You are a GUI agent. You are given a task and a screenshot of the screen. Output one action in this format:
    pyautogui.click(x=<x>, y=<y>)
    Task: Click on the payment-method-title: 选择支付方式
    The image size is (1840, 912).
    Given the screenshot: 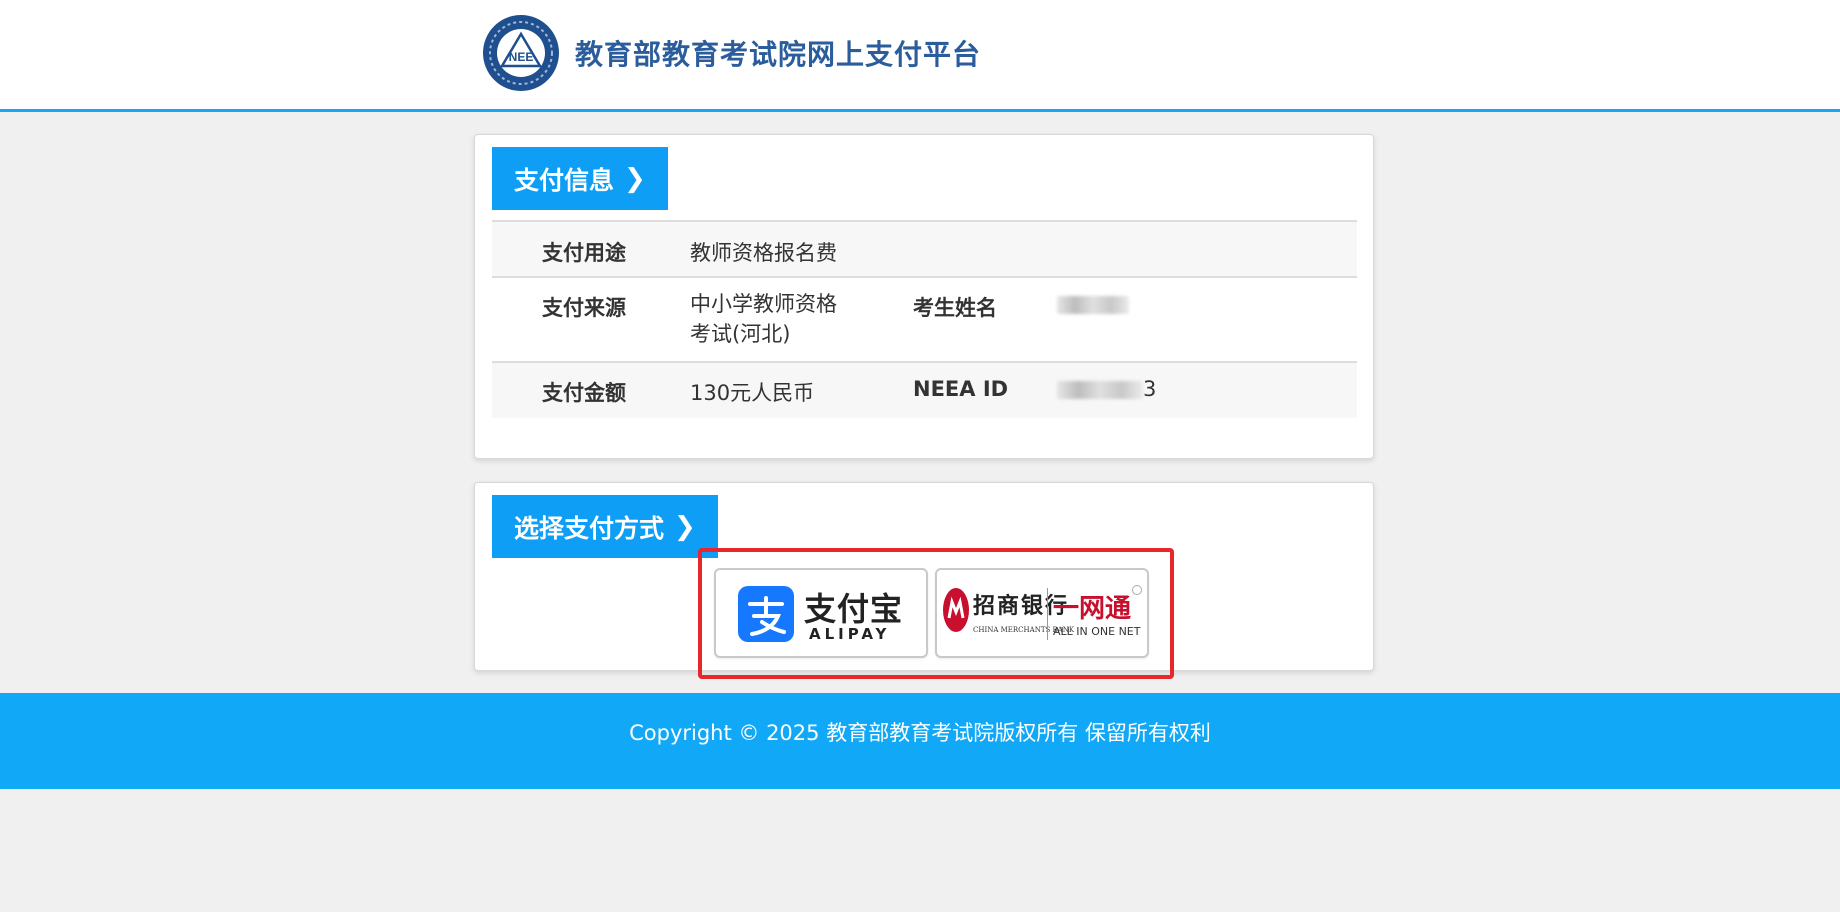 What is the action you would take?
    pyautogui.click(x=589, y=528)
    